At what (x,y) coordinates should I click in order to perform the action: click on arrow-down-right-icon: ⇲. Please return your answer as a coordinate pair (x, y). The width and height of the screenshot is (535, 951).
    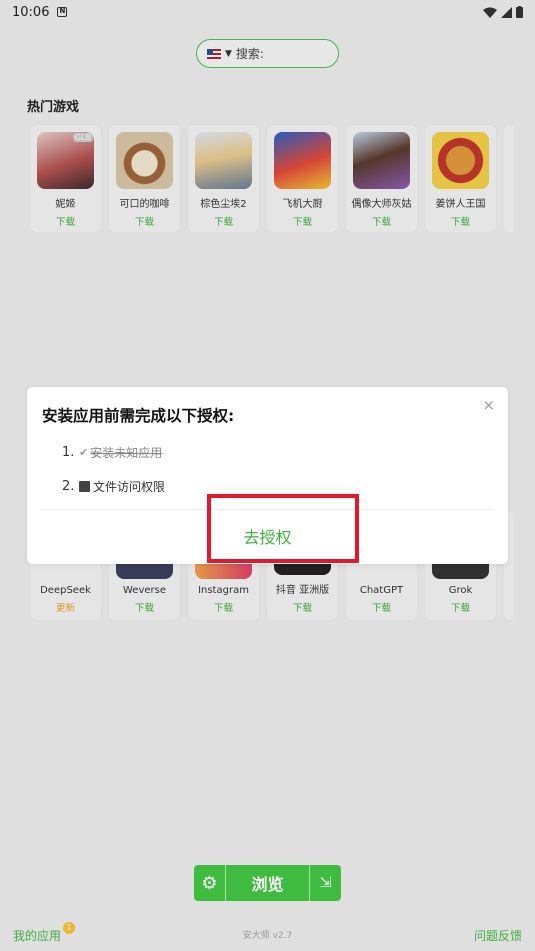
    Looking at the image, I should click on (325, 883).